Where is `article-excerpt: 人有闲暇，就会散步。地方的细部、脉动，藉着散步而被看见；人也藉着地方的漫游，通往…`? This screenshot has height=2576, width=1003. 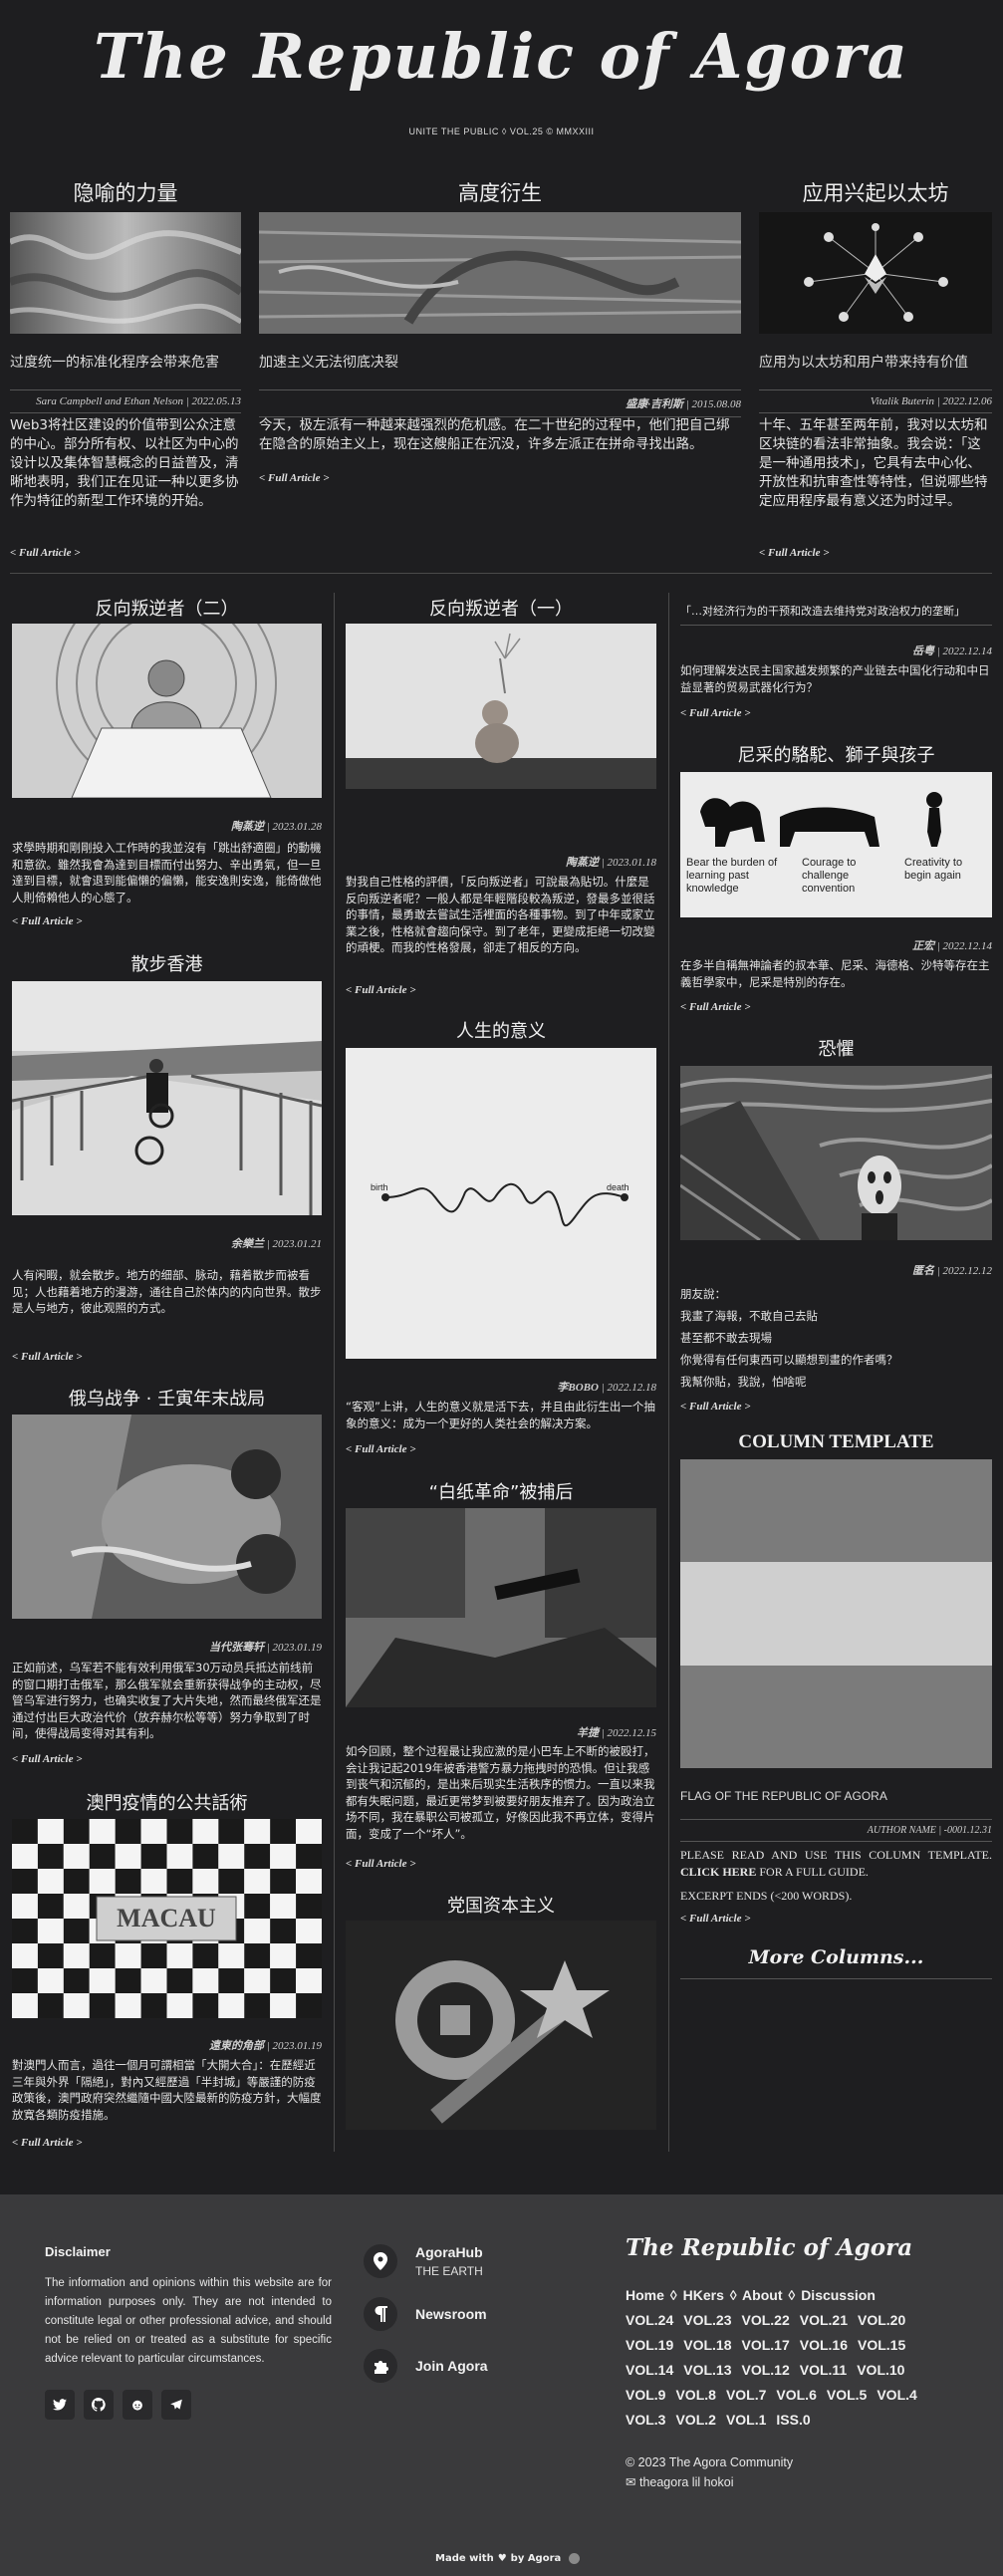 article-excerpt: 人有闲暇，就会散步。地方的细部、脉动，藉着散步而被看见；人也藉着地方的漫游，通往… is located at coordinates (167, 1291).